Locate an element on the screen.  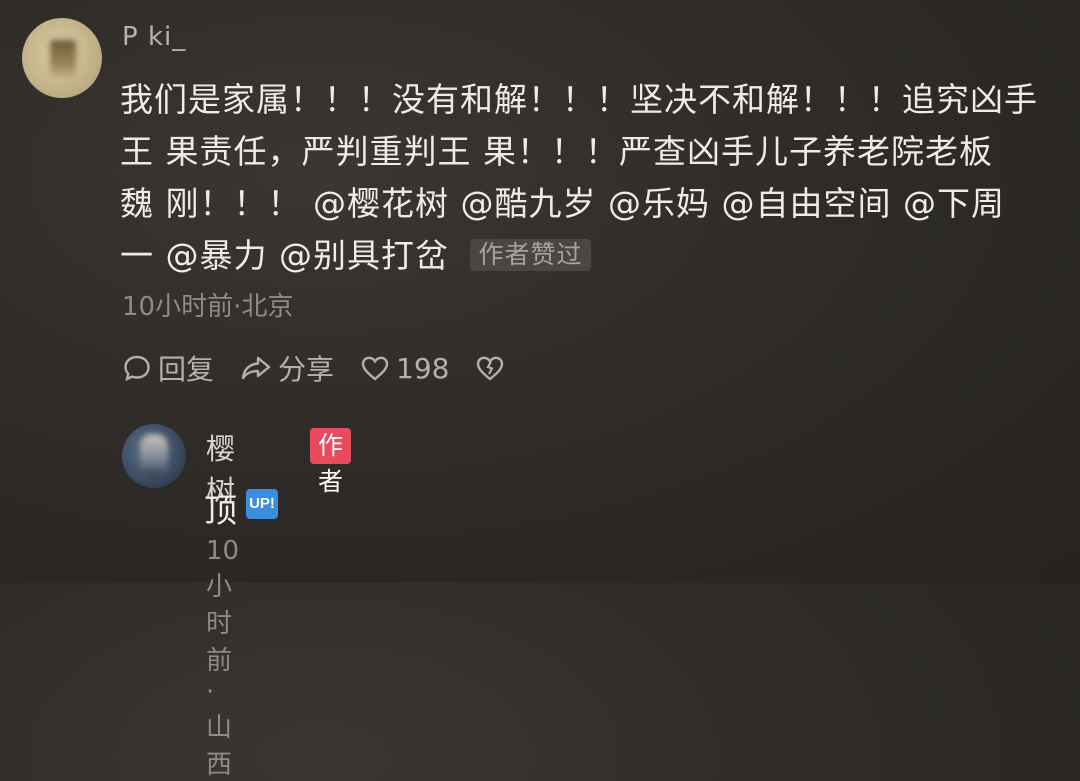
reply-text: 顶 is located at coordinates (220, 510).